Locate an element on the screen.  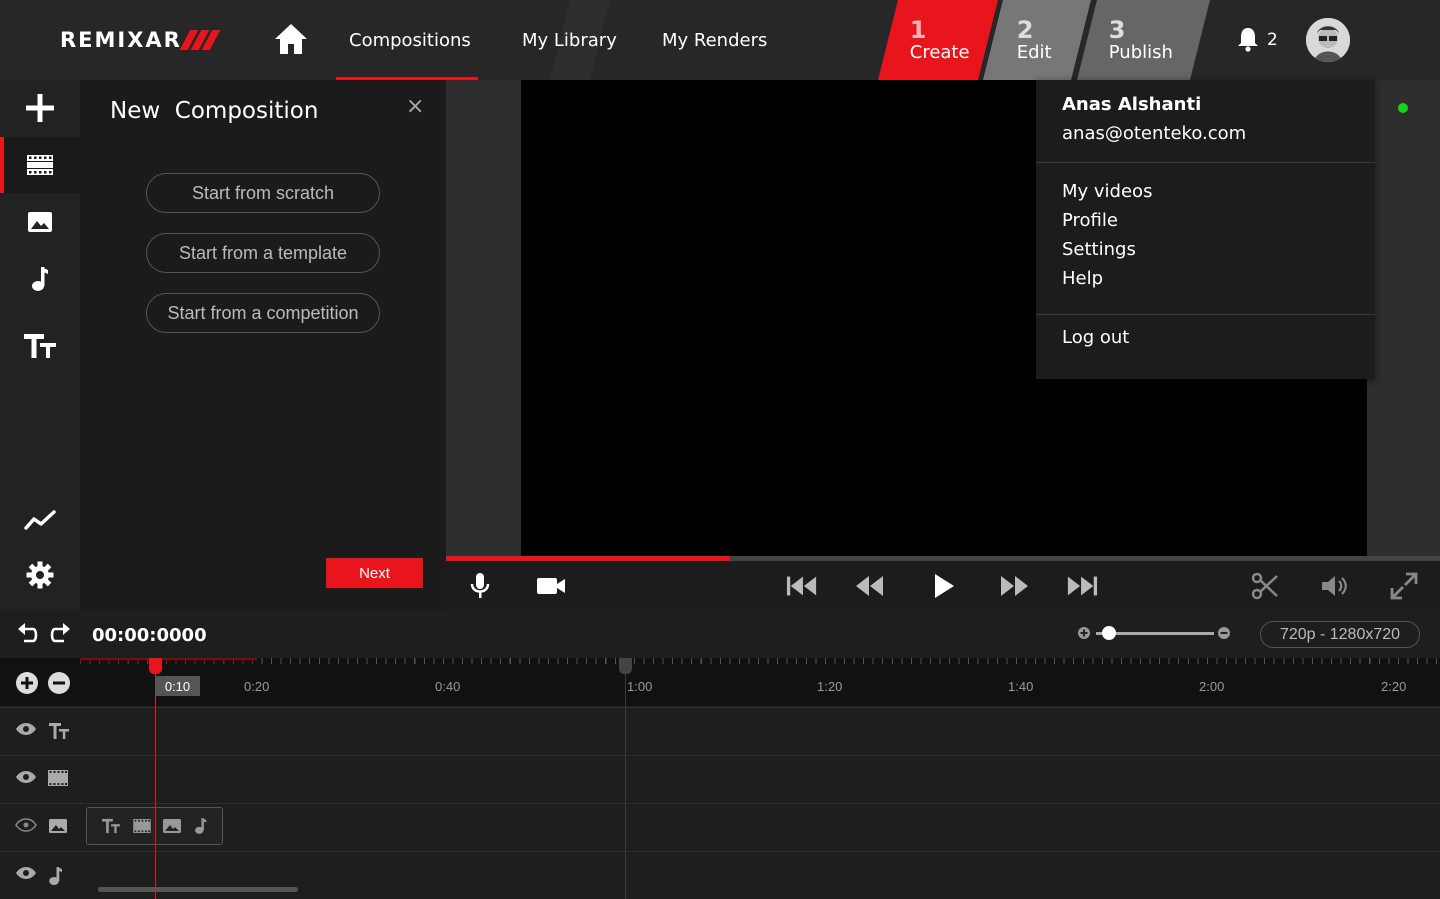
step-number: 2 is located at coordinates (1025, 30).